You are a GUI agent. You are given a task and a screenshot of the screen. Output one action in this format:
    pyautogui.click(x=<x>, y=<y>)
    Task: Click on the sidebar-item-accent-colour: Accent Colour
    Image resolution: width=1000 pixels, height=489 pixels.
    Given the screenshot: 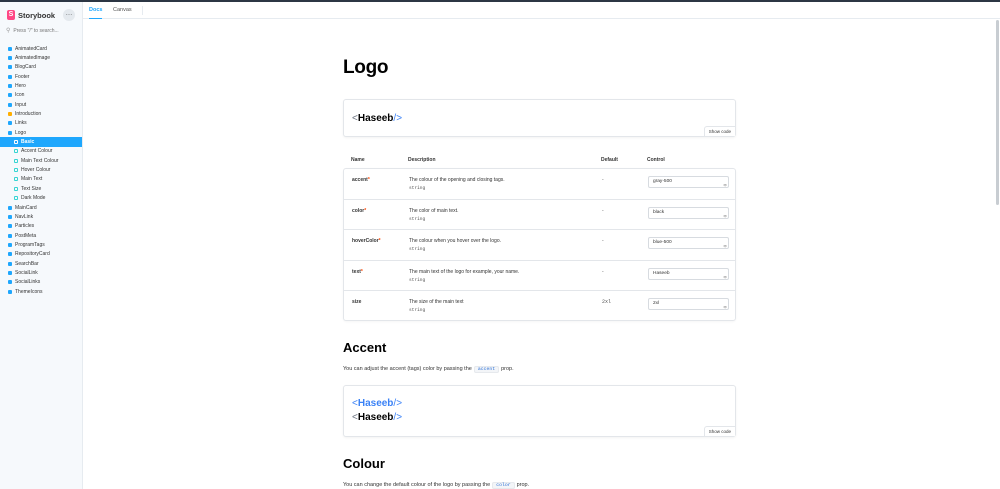 What is the action you would take?
    pyautogui.click(x=41, y=151)
    